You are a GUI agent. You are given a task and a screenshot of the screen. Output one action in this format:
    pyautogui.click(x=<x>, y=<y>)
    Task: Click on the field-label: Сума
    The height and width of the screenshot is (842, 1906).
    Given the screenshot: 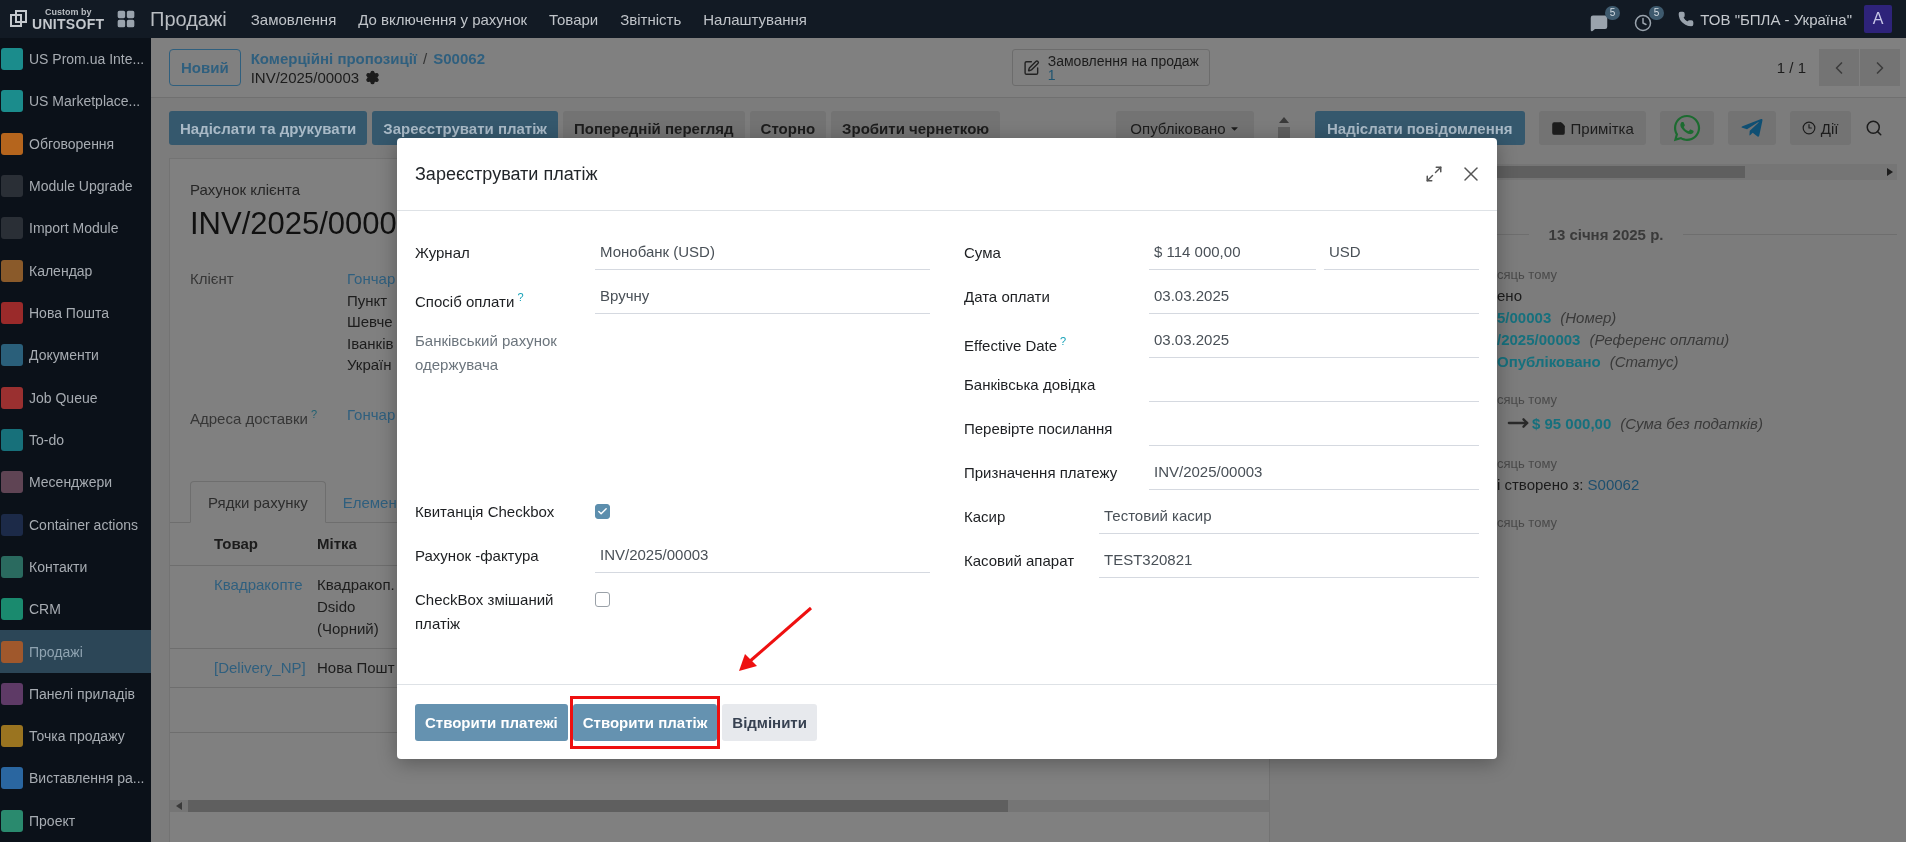 What is the action you would take?
    pyautogui.click(x=983, y=253)
    